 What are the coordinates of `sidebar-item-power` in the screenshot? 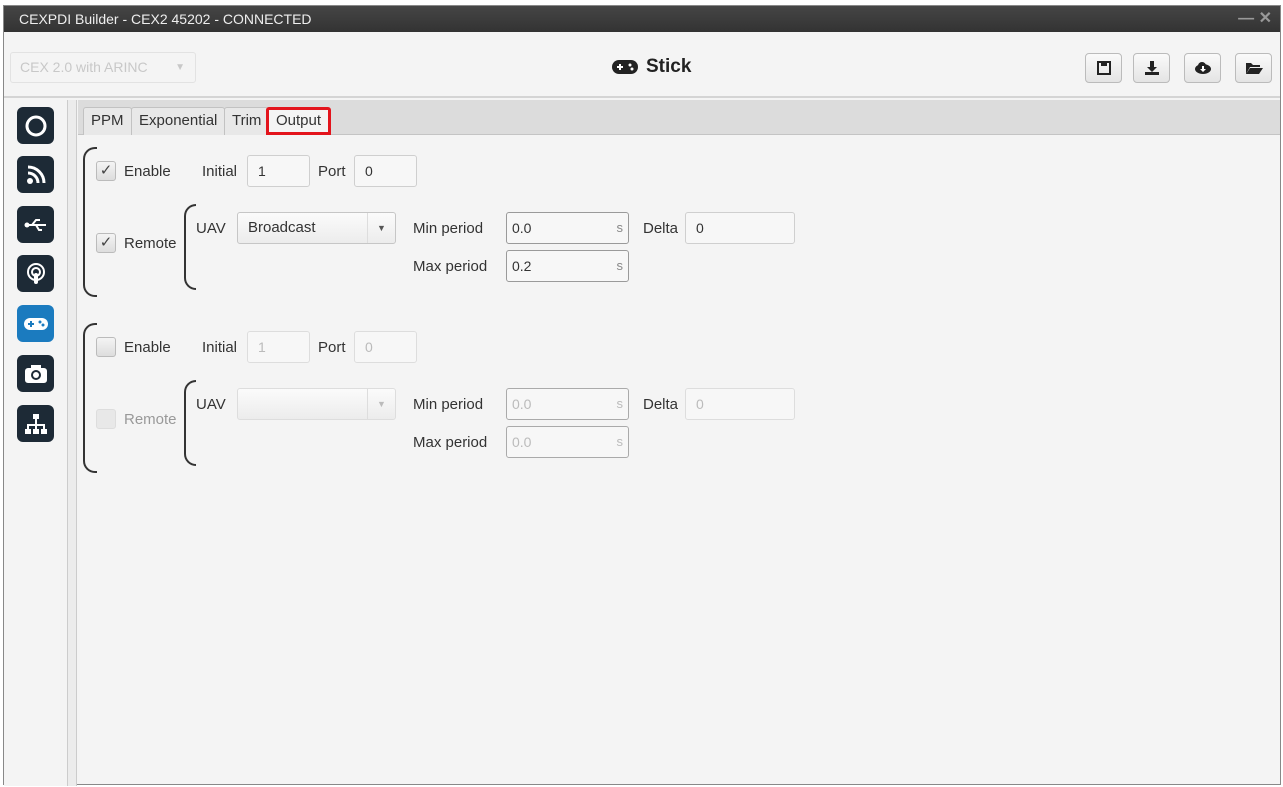 It's located at (35, 125).